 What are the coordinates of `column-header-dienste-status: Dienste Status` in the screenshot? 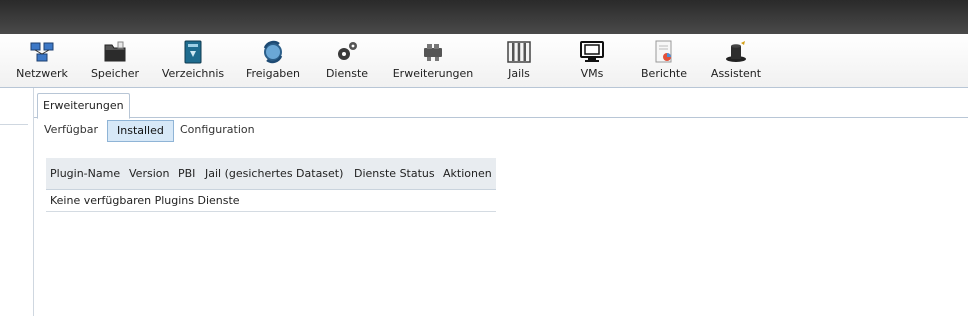 It's located at (394, 173).